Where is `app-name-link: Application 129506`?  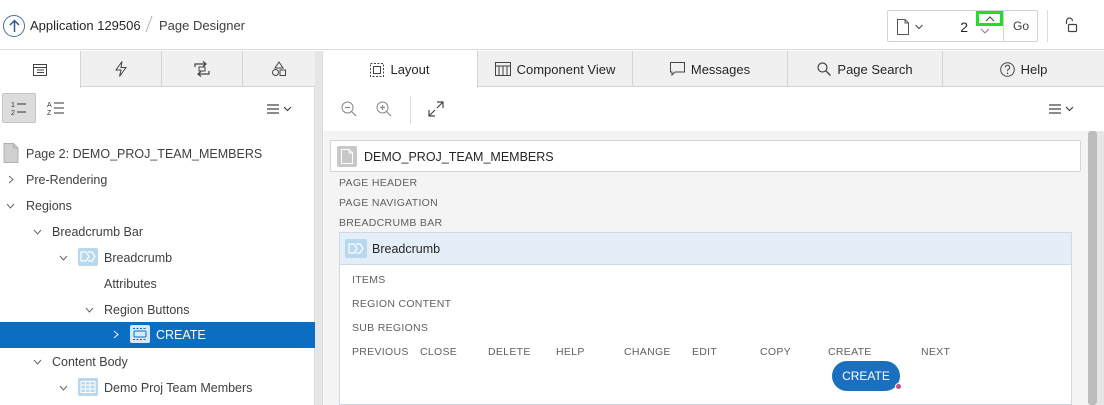
app-name-link: Application 129506 is located at coordinates (85, 25).